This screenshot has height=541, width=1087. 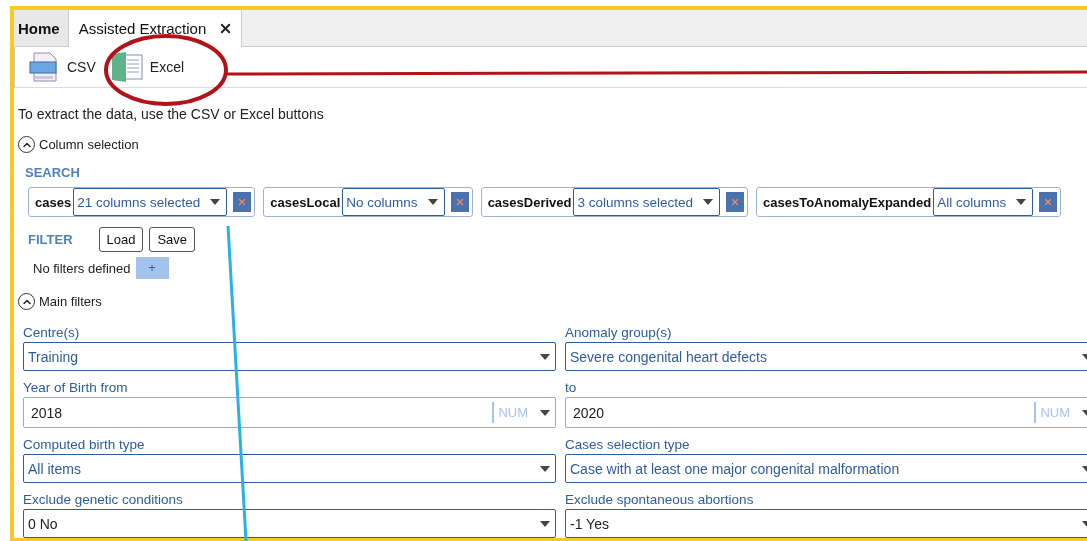 I want to click on dropdown-field: Case with at least one major congenital malformation, so click(x=826, y=468).